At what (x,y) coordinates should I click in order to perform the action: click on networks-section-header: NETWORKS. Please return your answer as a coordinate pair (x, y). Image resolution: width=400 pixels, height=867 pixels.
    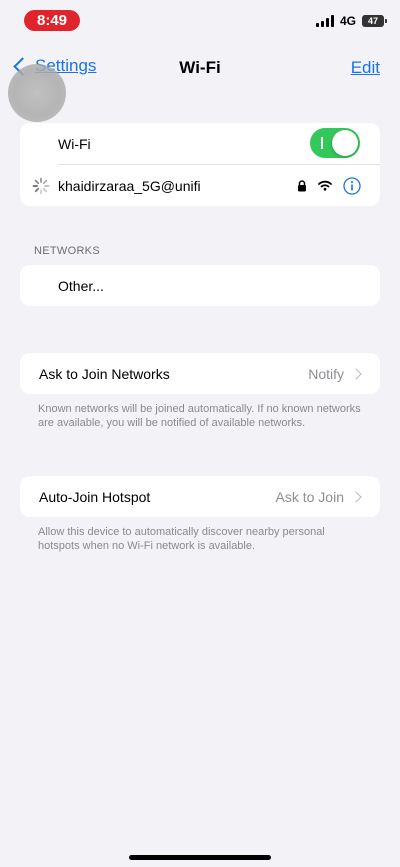
    Looking at the image, I should click on (67, 251).